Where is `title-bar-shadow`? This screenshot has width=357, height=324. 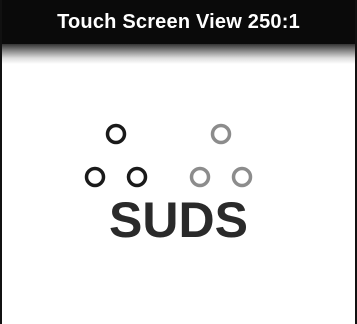 title-bar-shadow is located at coordinates (178, 54).